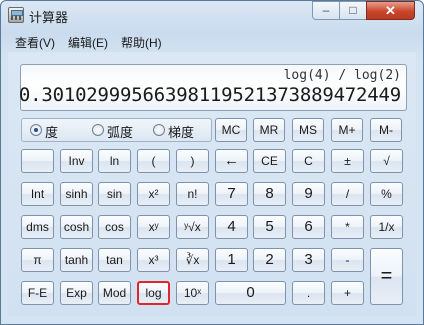  What do you see at coordinates (153, 260) in the screenshot?
I see `cube-button: x³` at bounding box center [153, 260].